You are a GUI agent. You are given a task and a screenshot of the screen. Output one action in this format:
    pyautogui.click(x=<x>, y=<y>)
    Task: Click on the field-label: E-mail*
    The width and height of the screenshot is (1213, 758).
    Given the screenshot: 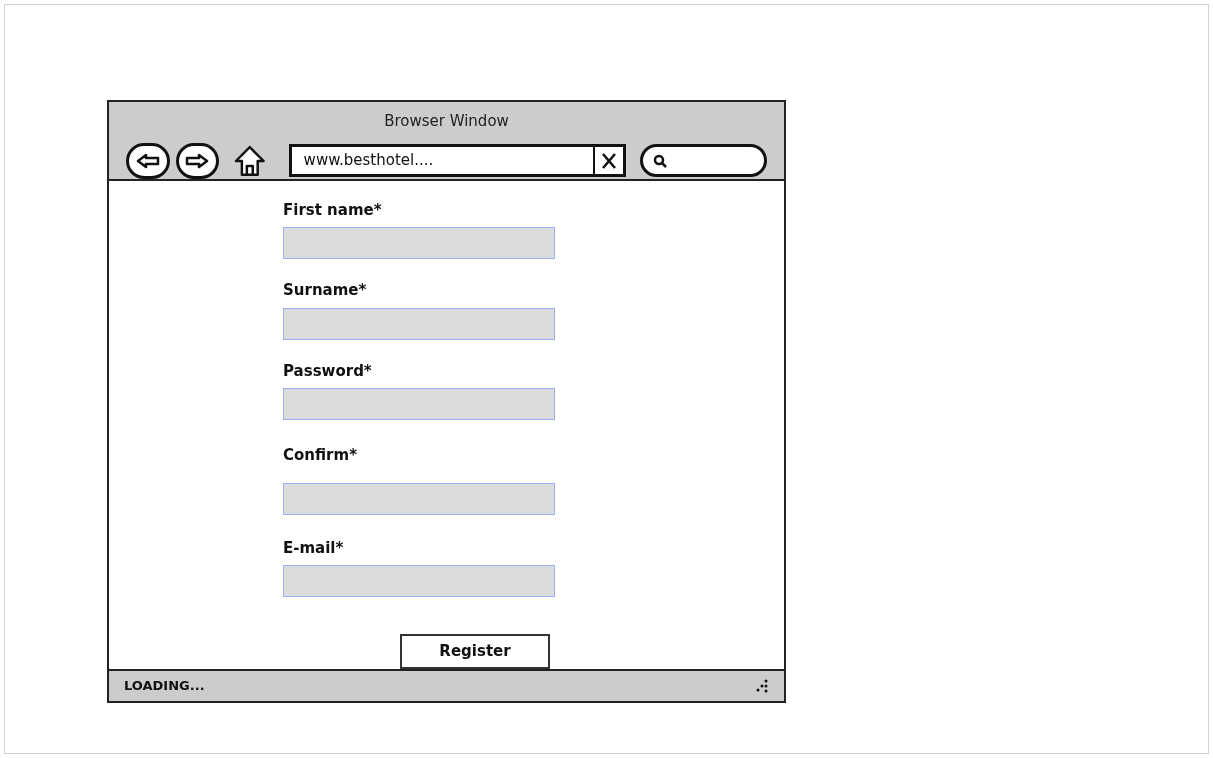 What is the action you would take?
    pyautogui.click(x=314, y=548)
    